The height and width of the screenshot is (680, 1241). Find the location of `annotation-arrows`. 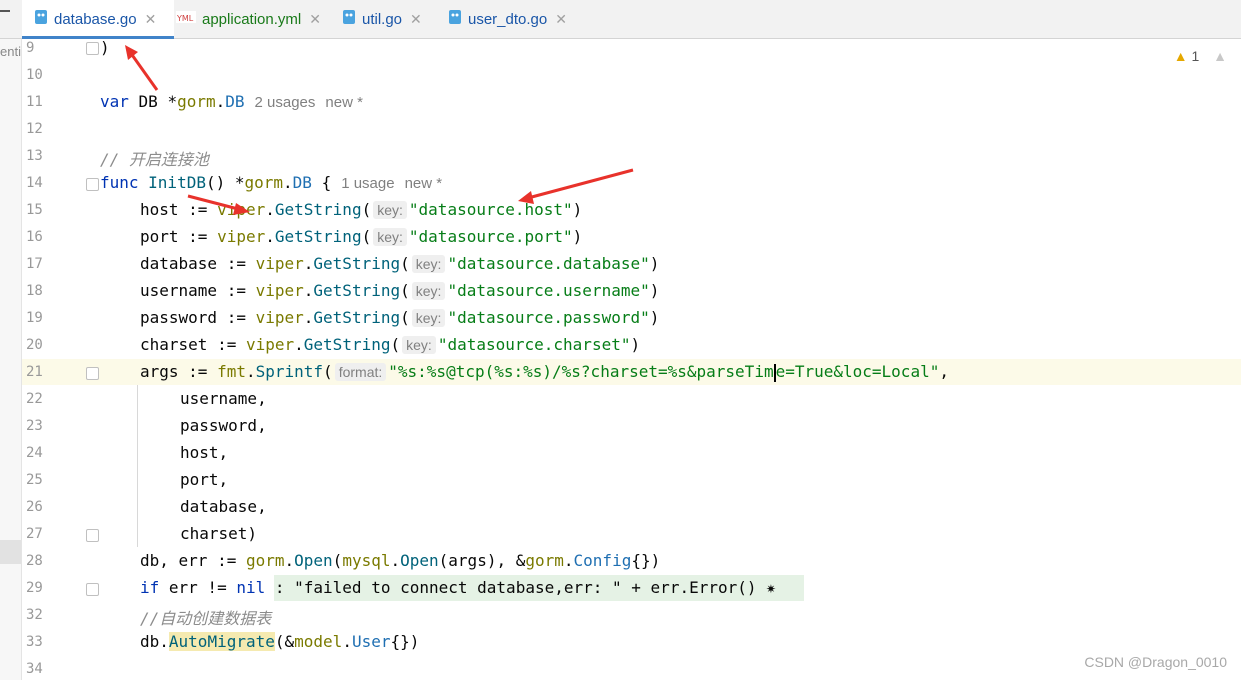

annotation-arrows is located at coordinates (379, 130).